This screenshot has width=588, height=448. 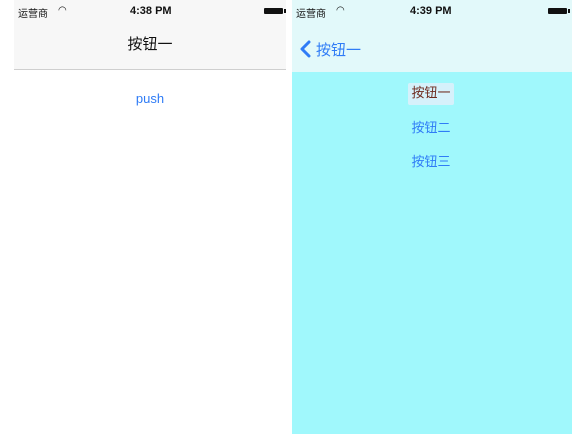 I want to click on status-time: 4:38 PM, so click(x=151, y=11).